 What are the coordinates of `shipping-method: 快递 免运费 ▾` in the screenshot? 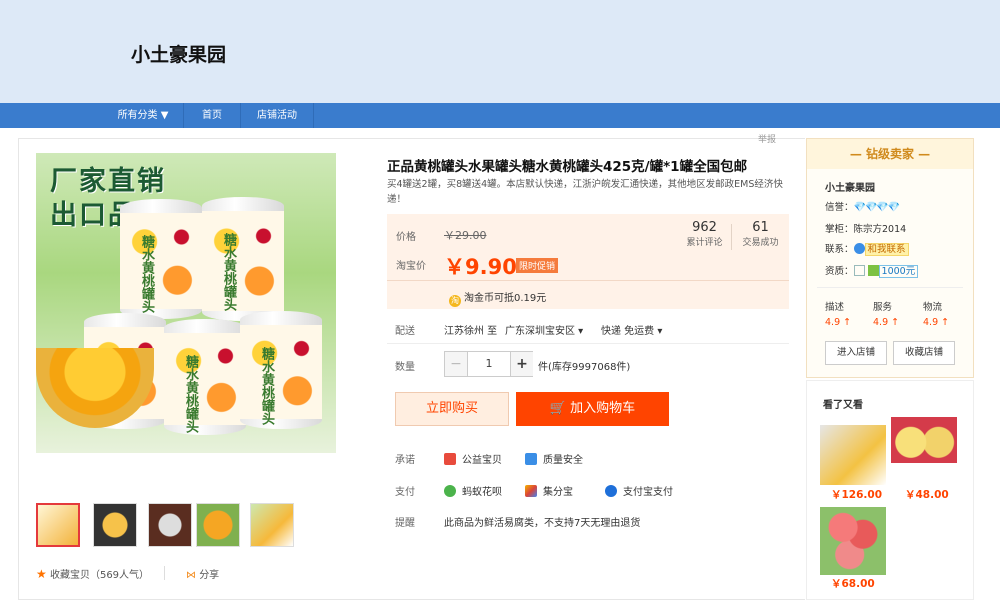 It's located at (631, 329).